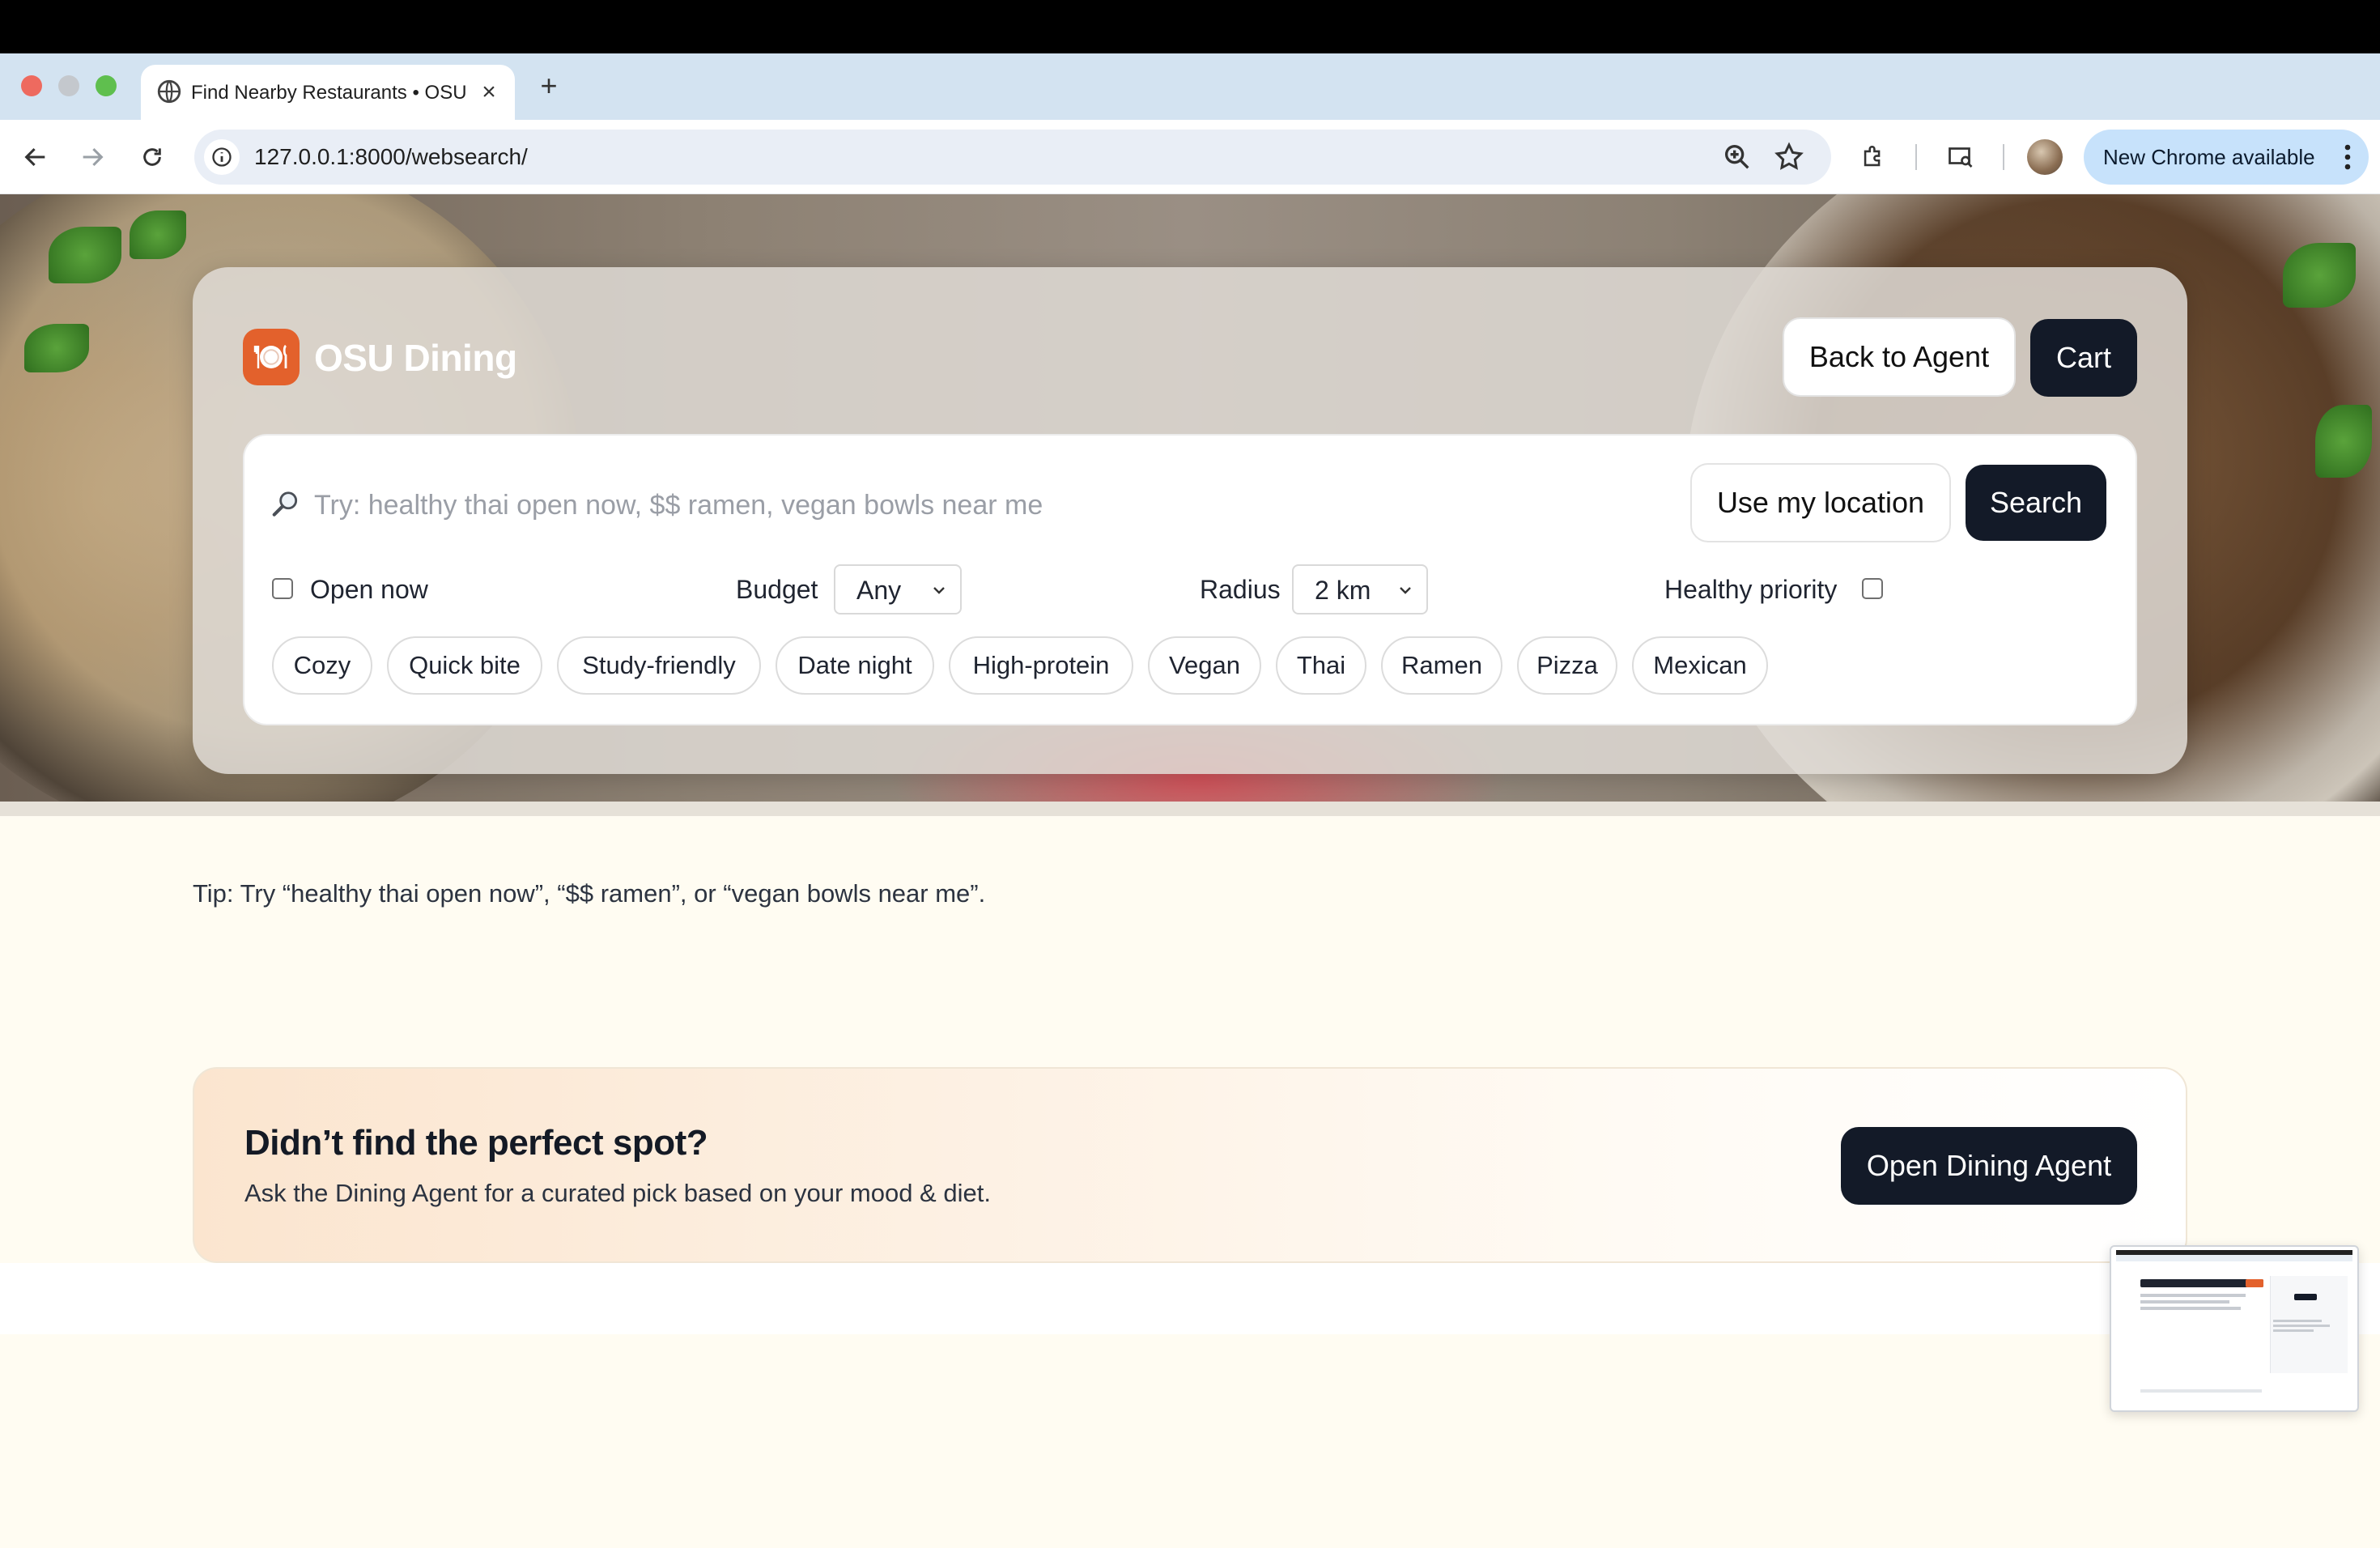 The image size is (2380, 1548). I want to click on chip-high-protein: High-protein, so click(1041, 665).